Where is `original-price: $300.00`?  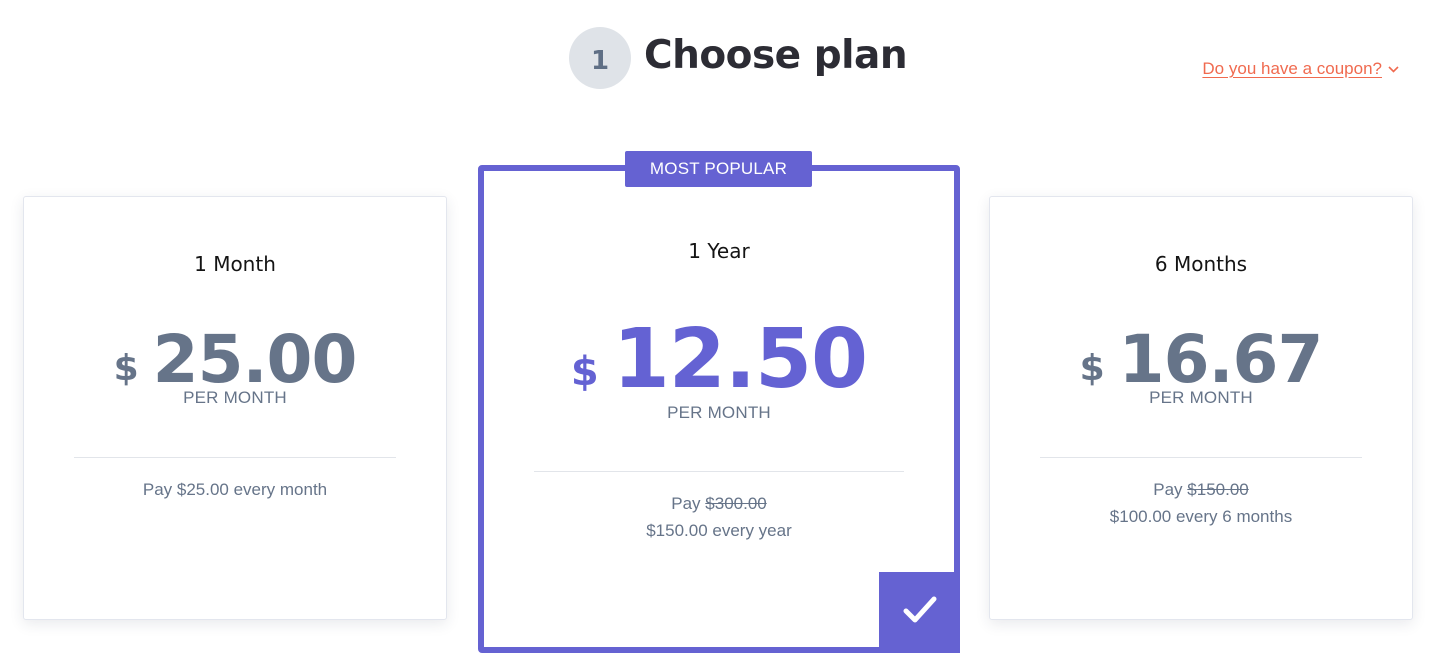
original-price: $300.00 is located at coordinates (736, 503).